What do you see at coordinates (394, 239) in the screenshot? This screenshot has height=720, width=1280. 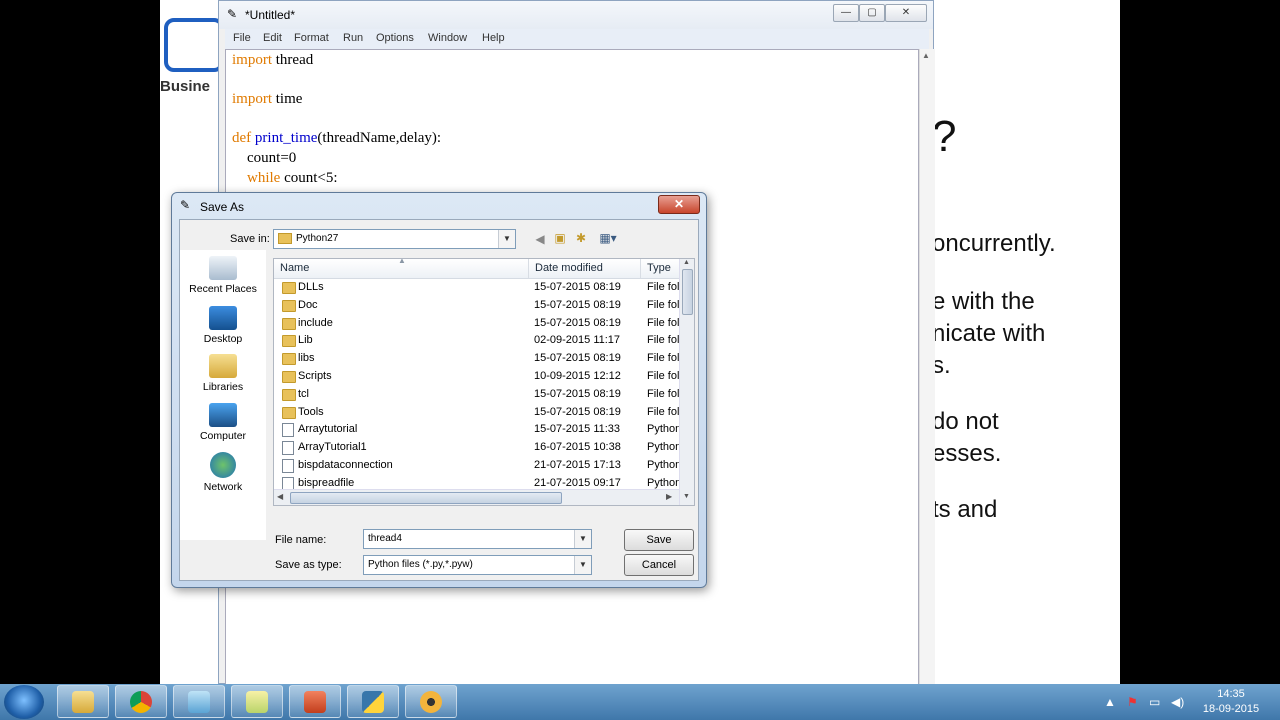 I see `save-in-dropdown: Python27 ▼` at bounding box center [394, 239].